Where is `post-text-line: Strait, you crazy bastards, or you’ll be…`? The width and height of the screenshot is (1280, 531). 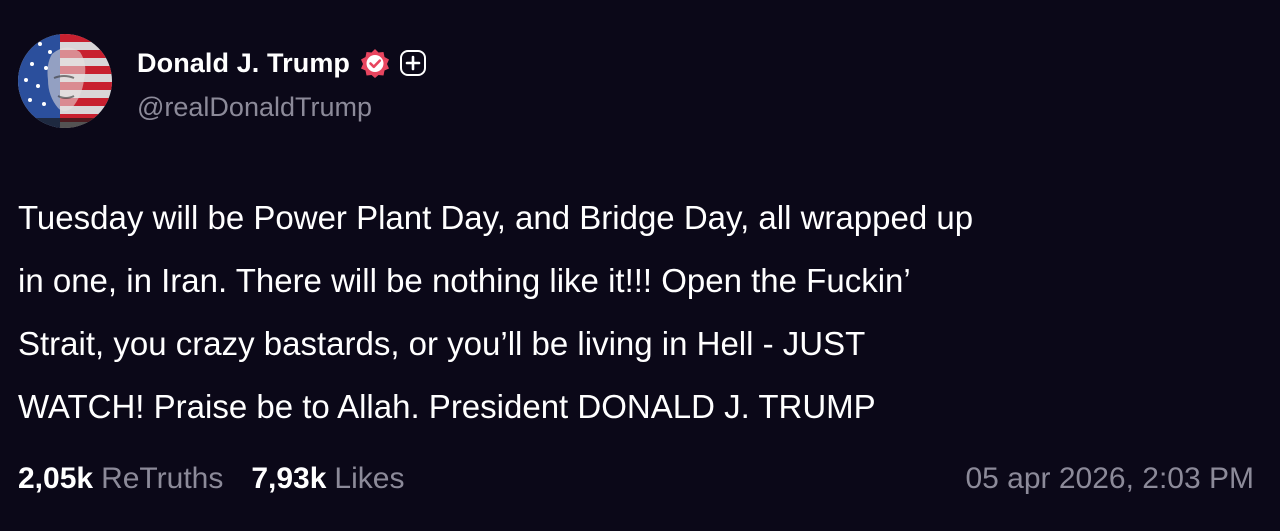
post-text-line: Strait, you crazy bastards, or you’ll be… is located at coordinates (442, 343).